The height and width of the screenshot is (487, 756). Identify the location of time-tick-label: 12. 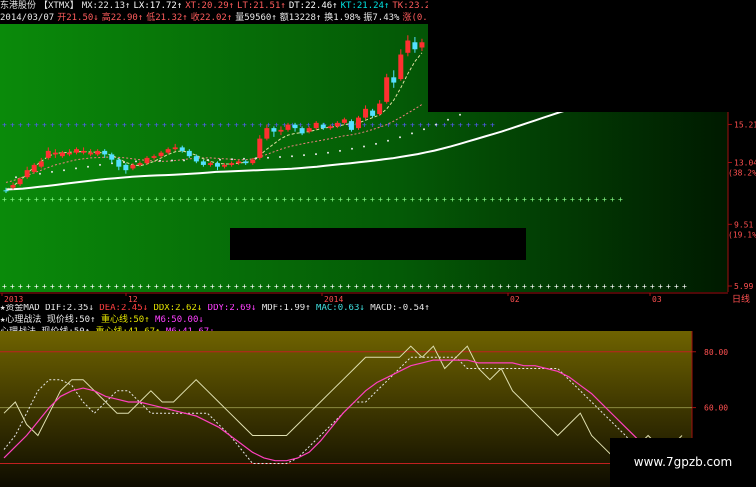
(133, 299).